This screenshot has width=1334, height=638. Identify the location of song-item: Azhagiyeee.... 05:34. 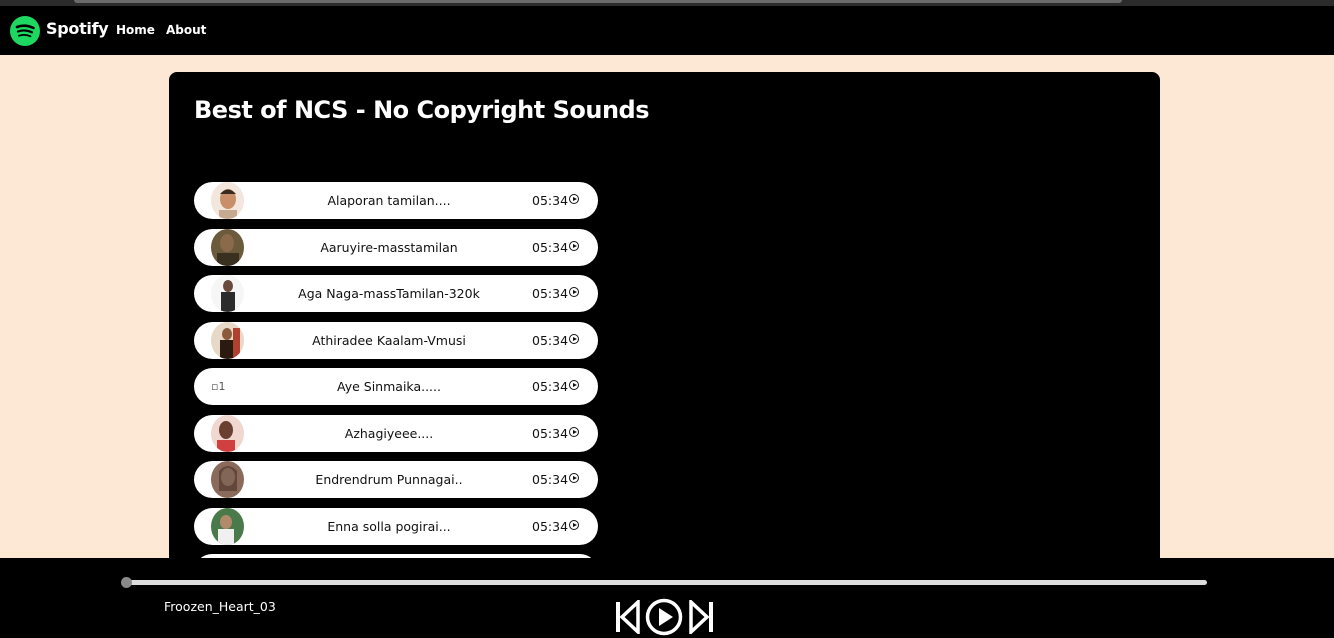
(396, 433).